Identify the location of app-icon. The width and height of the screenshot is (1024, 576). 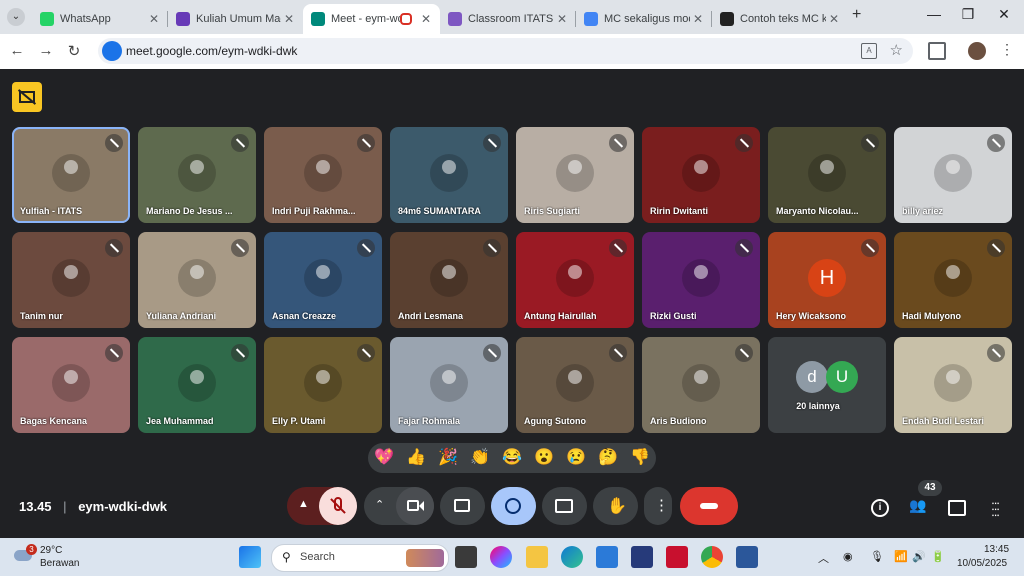
(642, 557).